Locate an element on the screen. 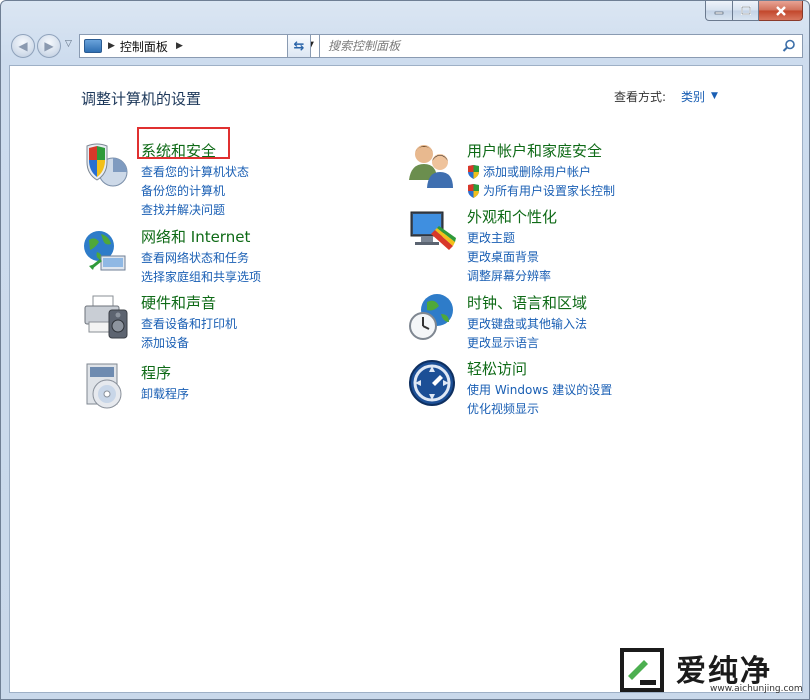 This screenshot has height=700, width=810. category-links: 使用 Windows 建议的设置 优化视频显示 is located at coordinates (539, 399).